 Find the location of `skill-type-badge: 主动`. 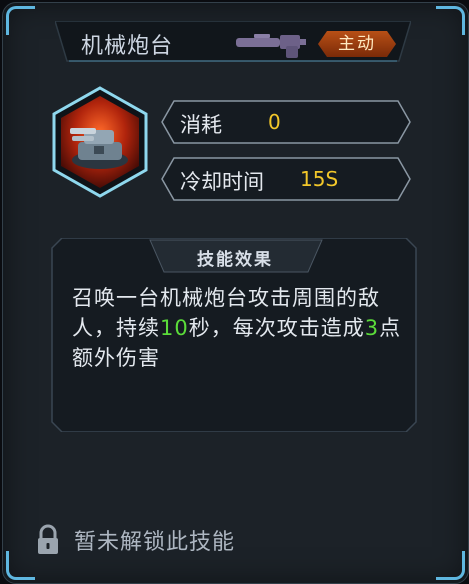

skill-type-badge: 主动 is located at coordinates (357, 44).